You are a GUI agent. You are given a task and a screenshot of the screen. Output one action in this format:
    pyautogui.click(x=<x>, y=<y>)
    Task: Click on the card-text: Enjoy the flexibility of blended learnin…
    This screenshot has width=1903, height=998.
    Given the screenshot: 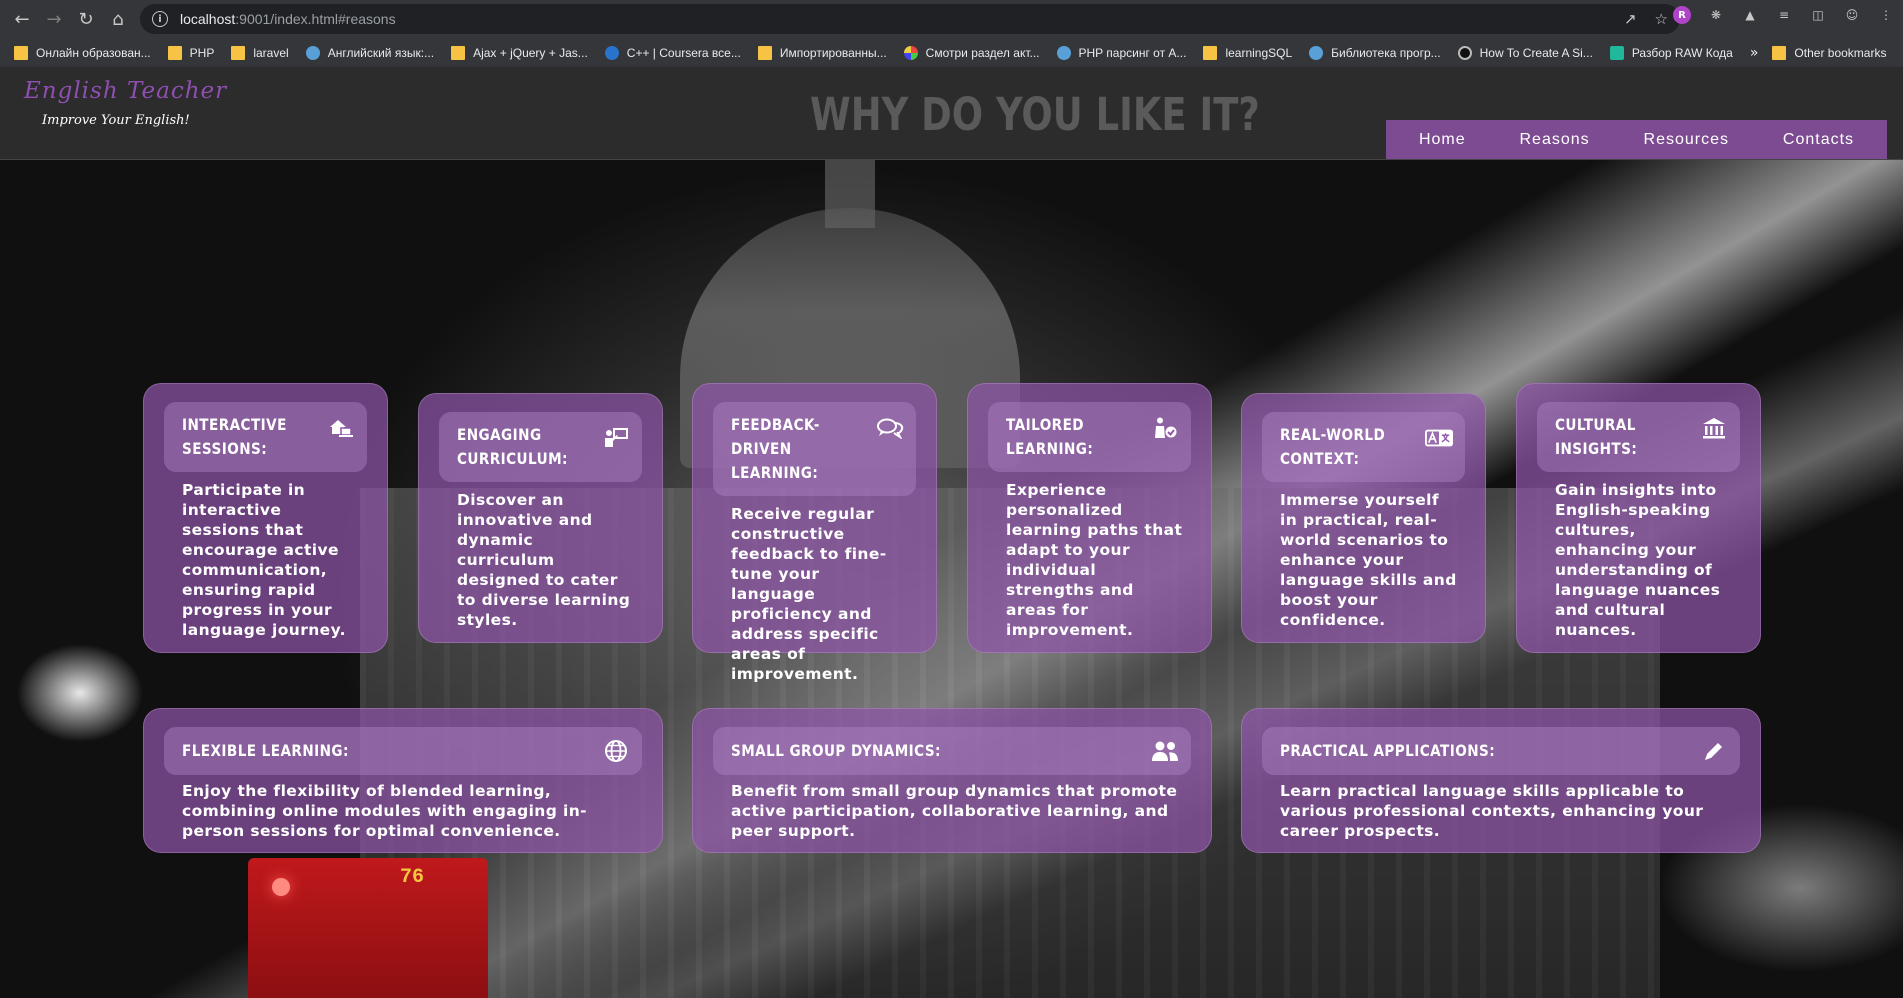 What is the action you would take?
    pyautogui.click(x=384, y=811)
    